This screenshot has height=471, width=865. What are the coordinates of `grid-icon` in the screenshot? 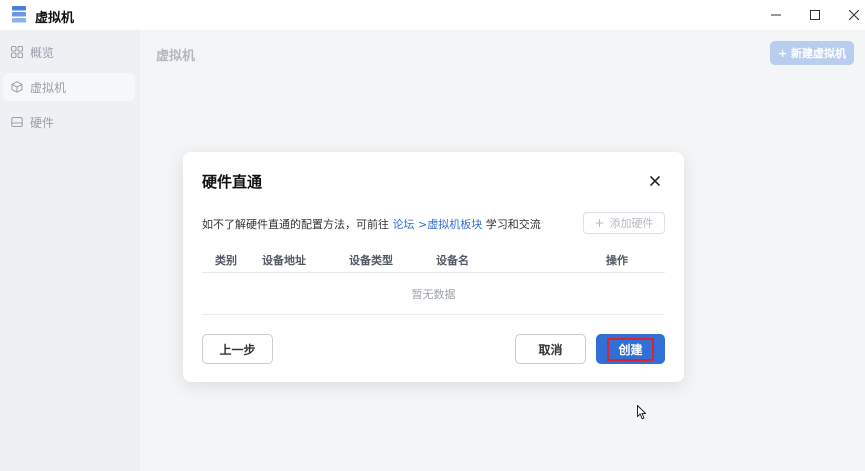 It's located at (17, 52).